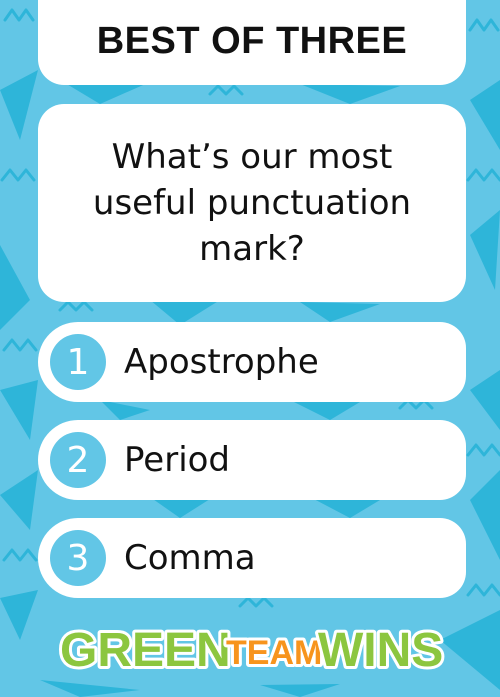 This screenshot has width=500, height=697. I want to click on answer-number-badge: 2, so click(78, 460).